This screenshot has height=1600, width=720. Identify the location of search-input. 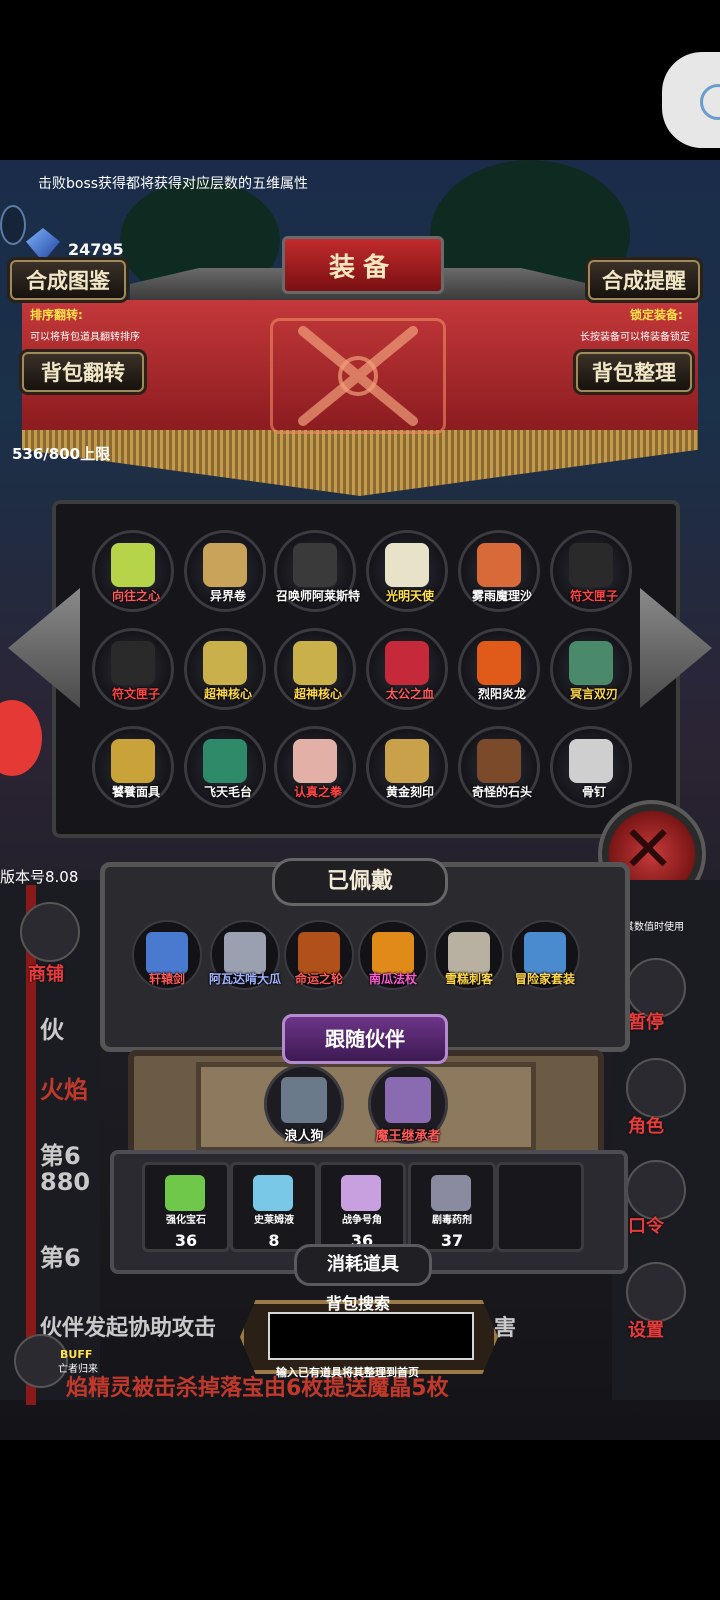
(371, 1336).